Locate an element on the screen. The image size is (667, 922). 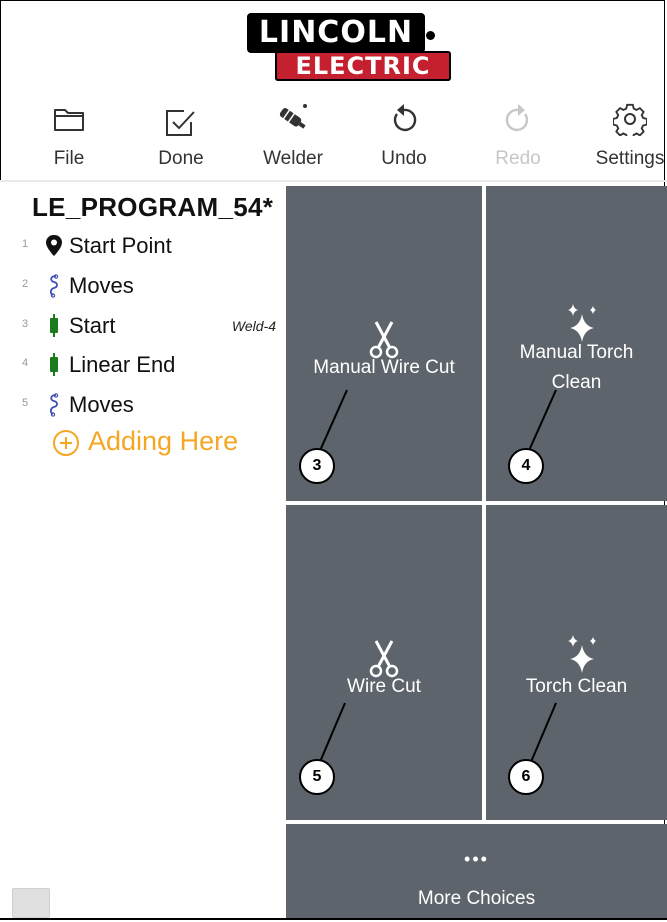
weld-tag: Weld-4 is located at coordinates (253, 326).